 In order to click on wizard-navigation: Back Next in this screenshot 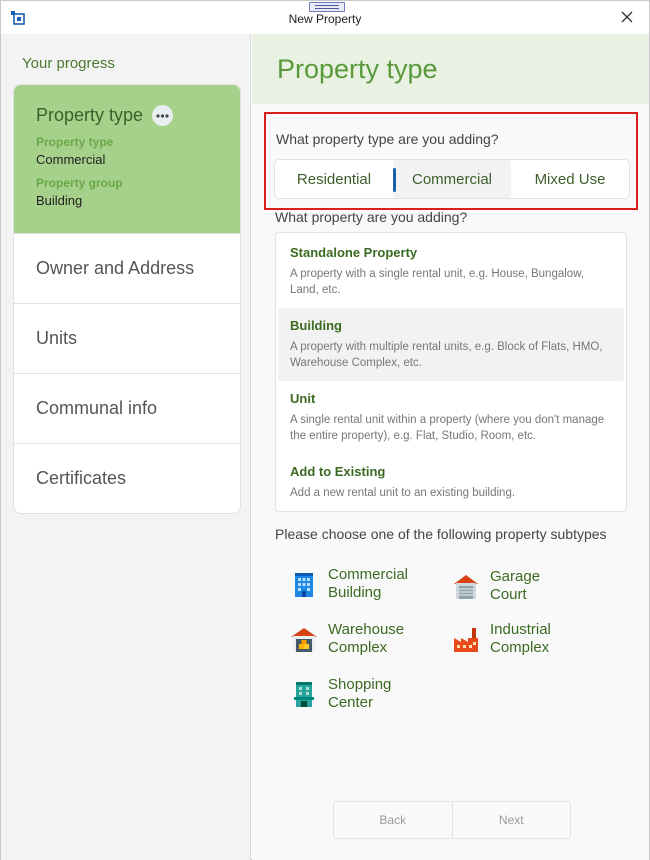, I will do `click(452, 820)`.